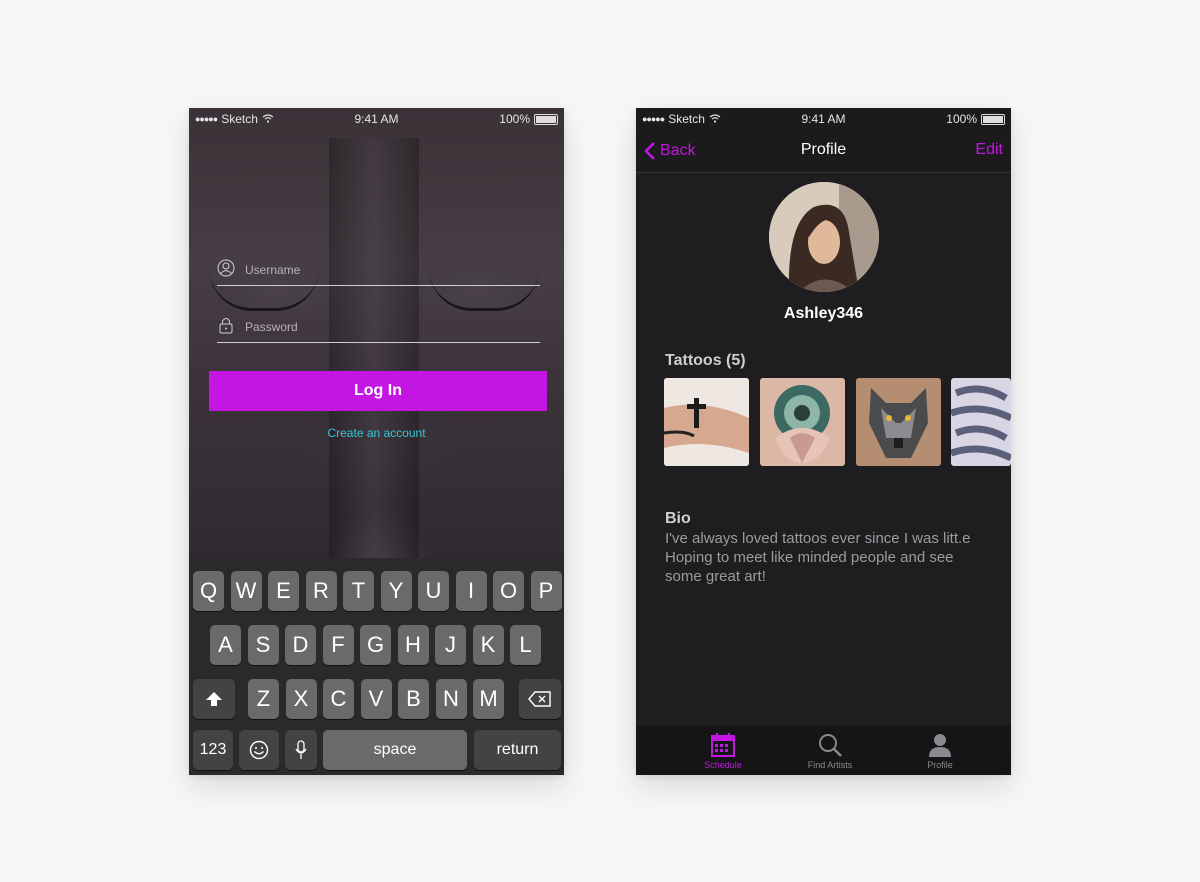 The width and height of the screenshot is (1200, 882). What do you see at coordinates (271, 327) in the screenshot?
I see `password-placeholder: Password` at bounding box center [271, 327].